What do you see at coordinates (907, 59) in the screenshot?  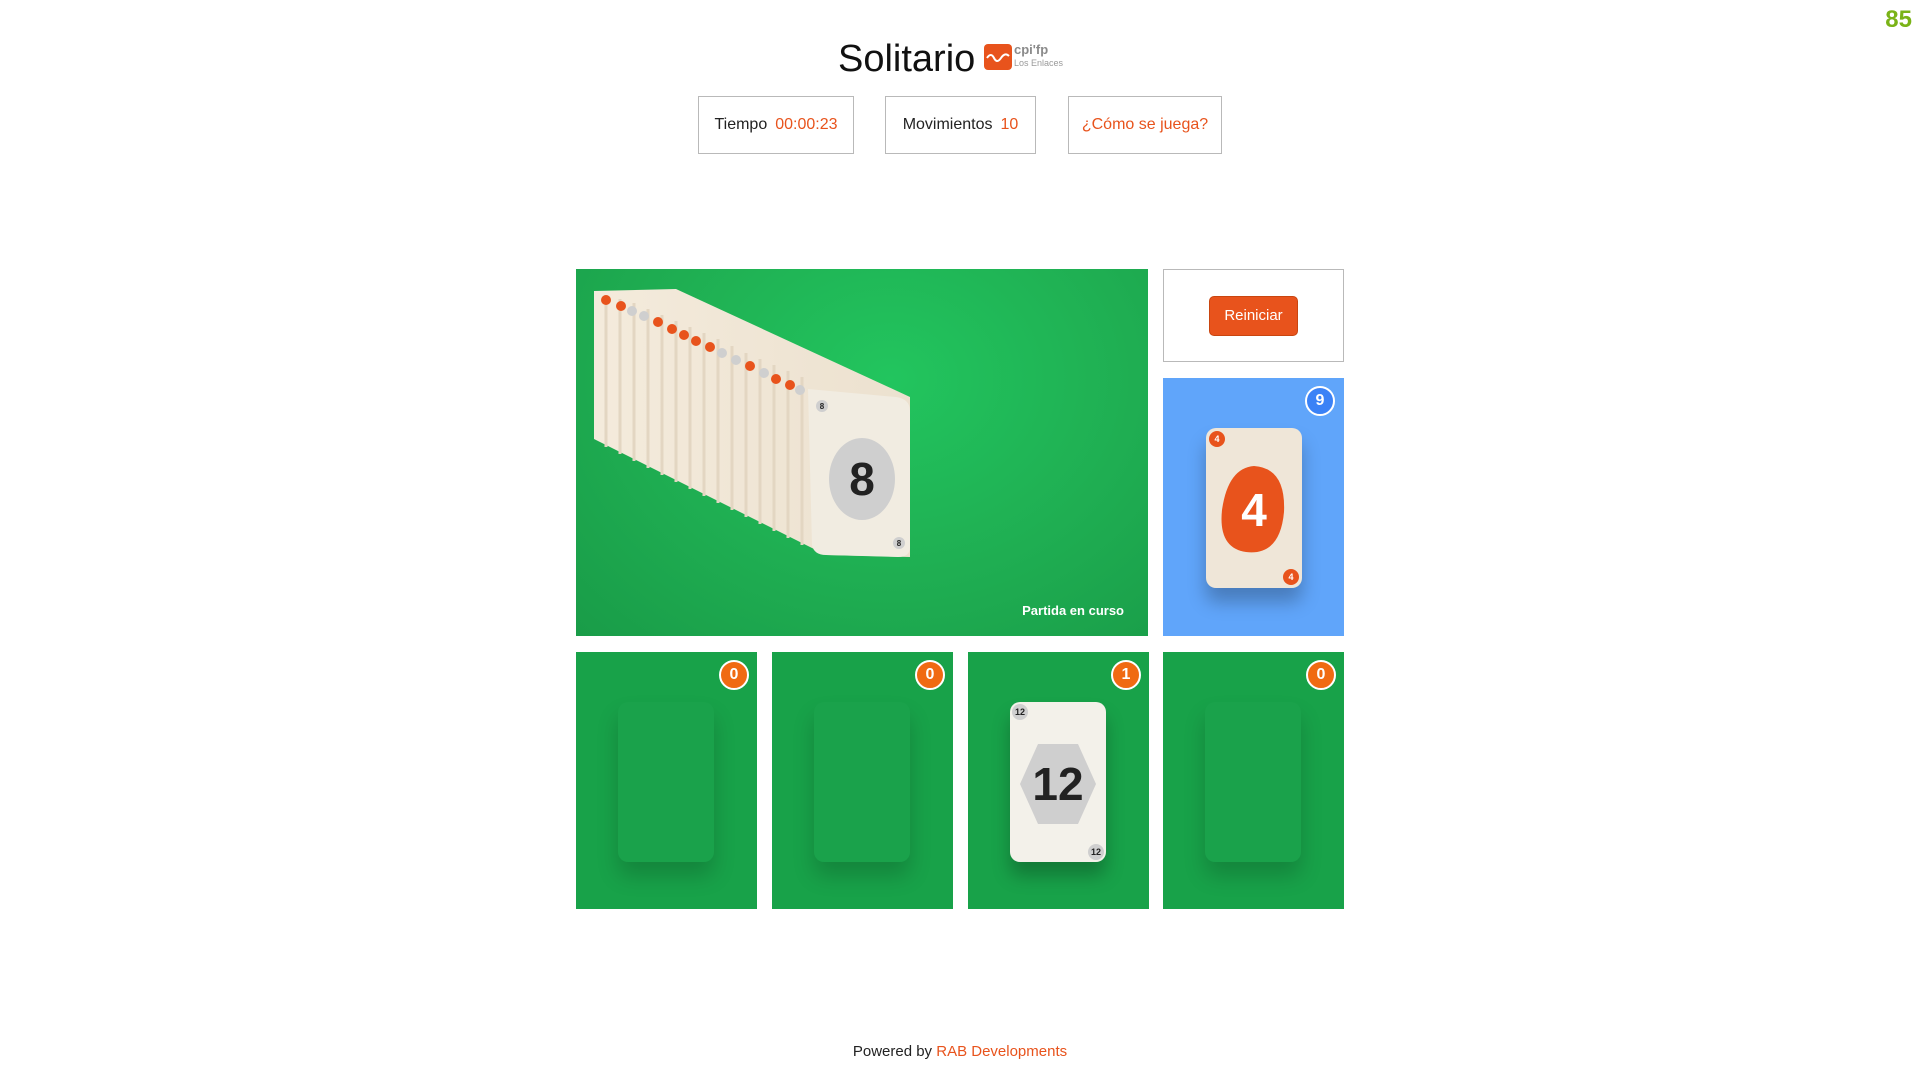 I see `page-title: Solitario` at bounding box center [907, 59].